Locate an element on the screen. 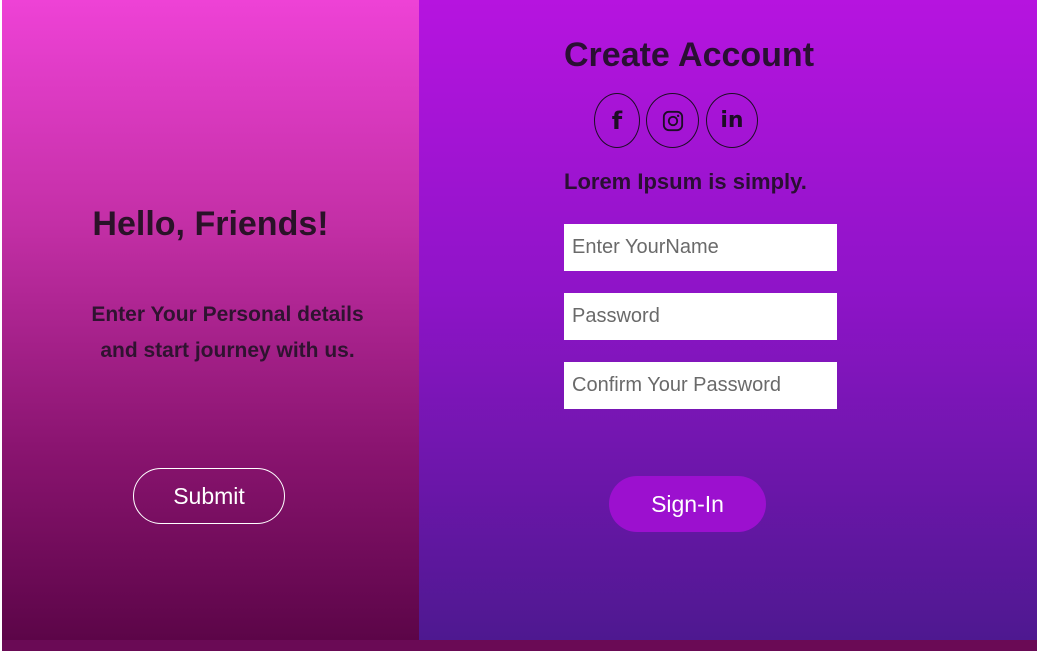 This screenshot has height=658, width=1037. instagram-button is located at coordinates (672, 120).